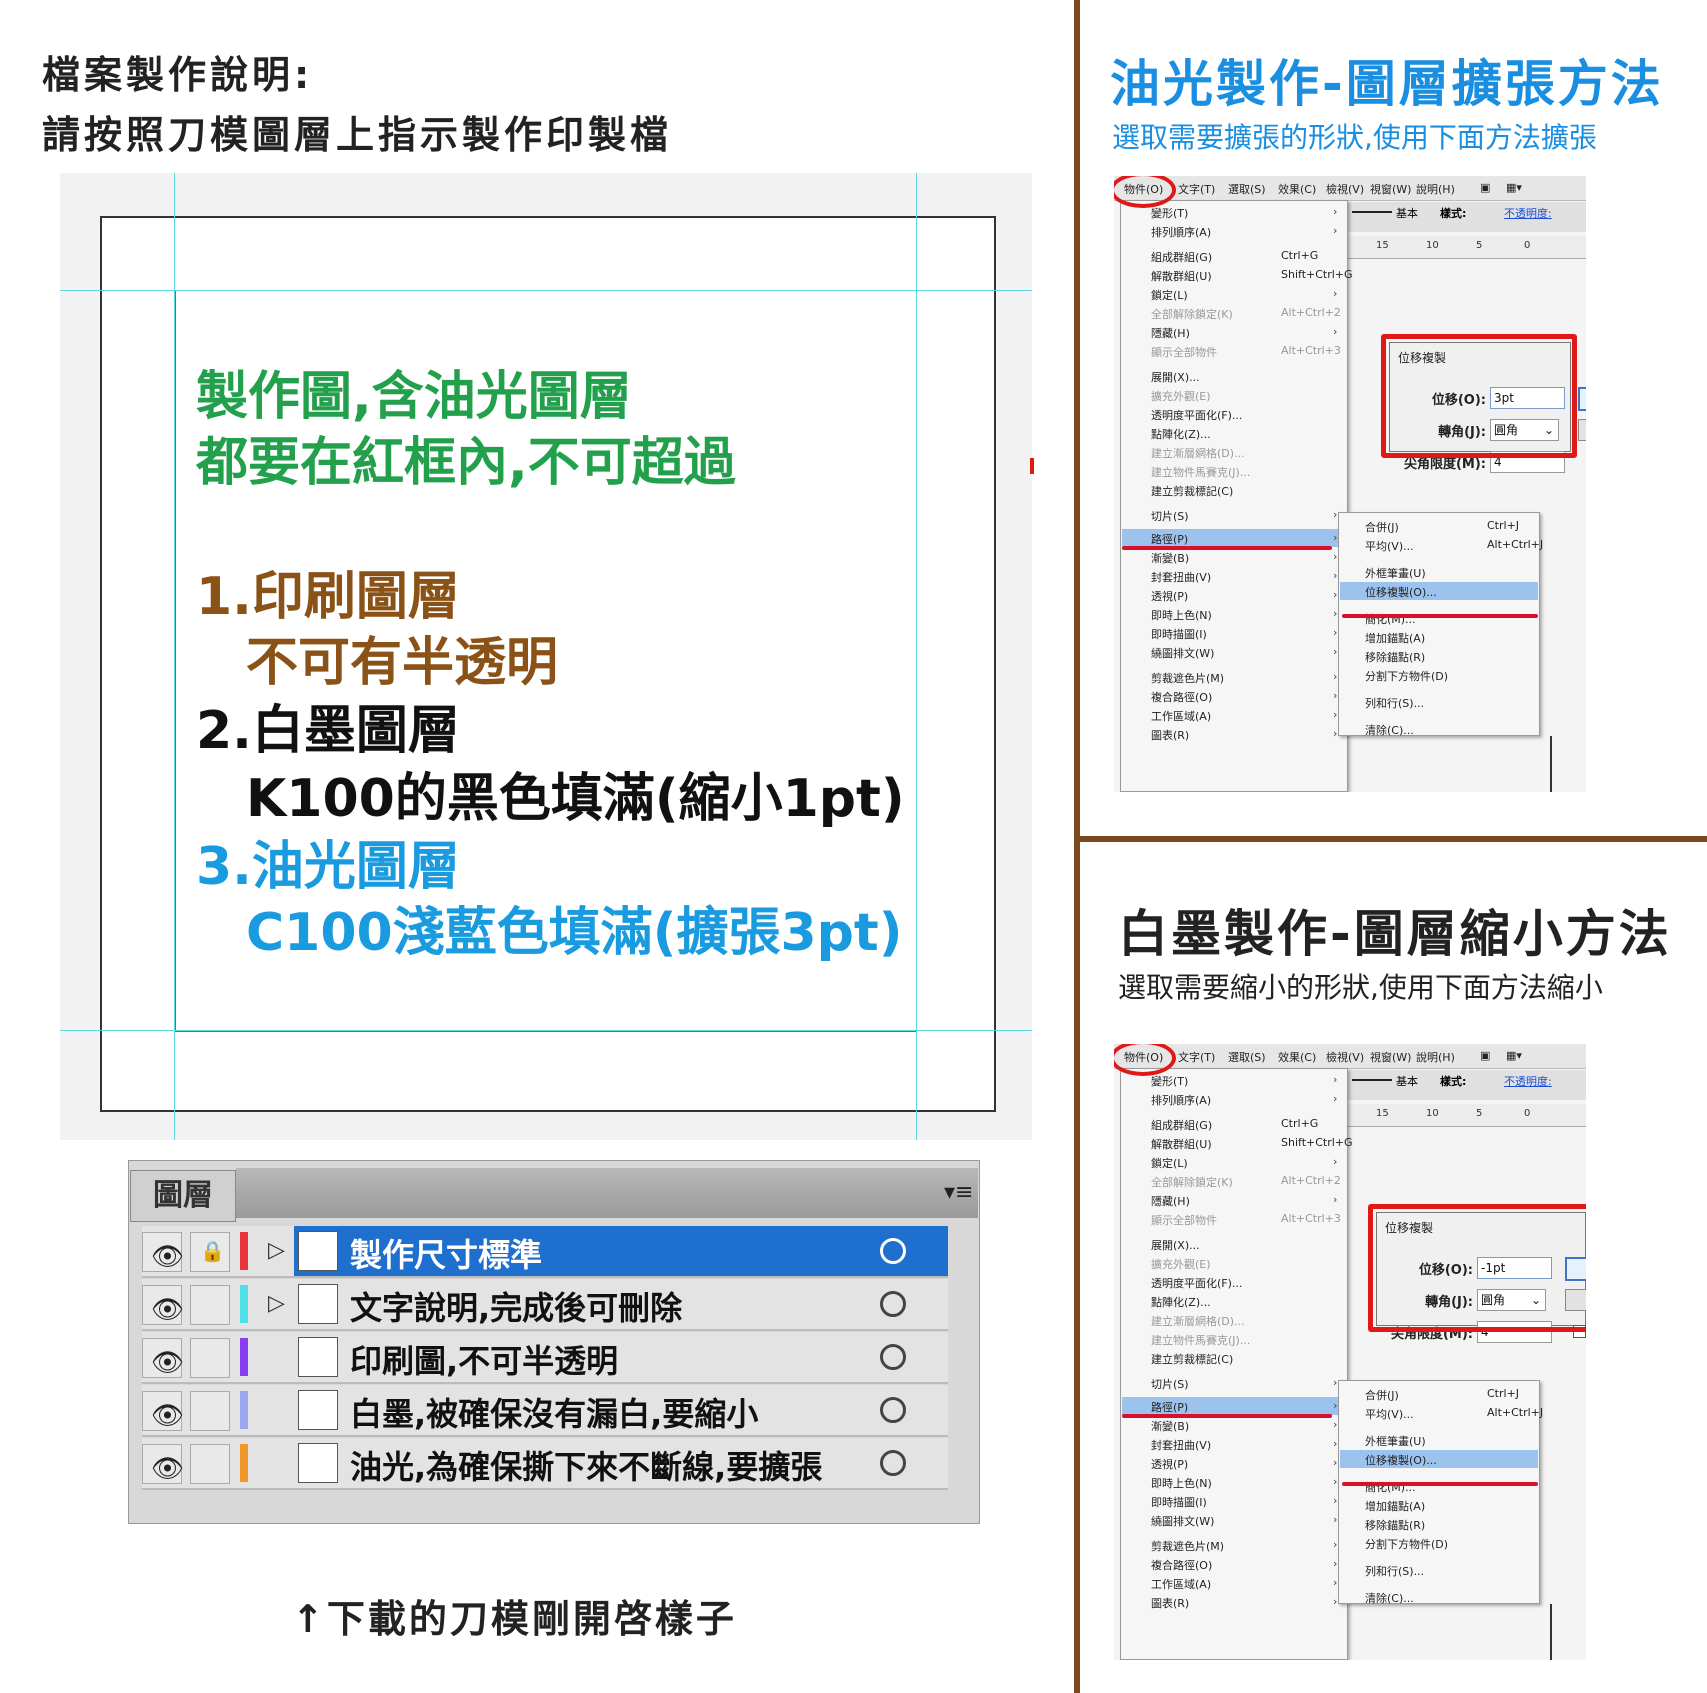 This screenshot has width=1707, height=1693. Describe the element at coordinates (1181, 1445) in the screenshot. I see `menu-item: 封套扭曲(V)` at that location.